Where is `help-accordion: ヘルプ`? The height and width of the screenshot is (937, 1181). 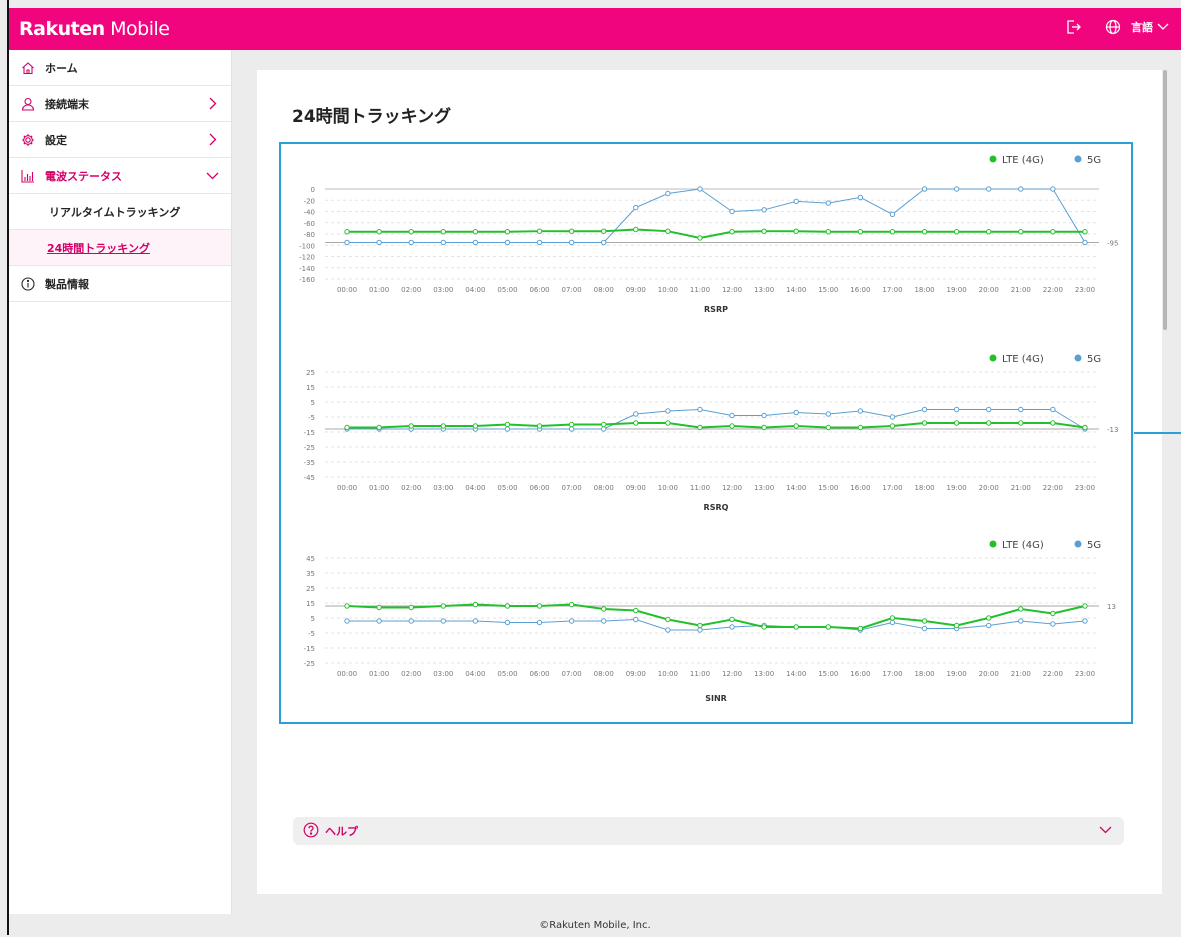 help-accordion: ヘルプ is located at coordinates (708, 831).